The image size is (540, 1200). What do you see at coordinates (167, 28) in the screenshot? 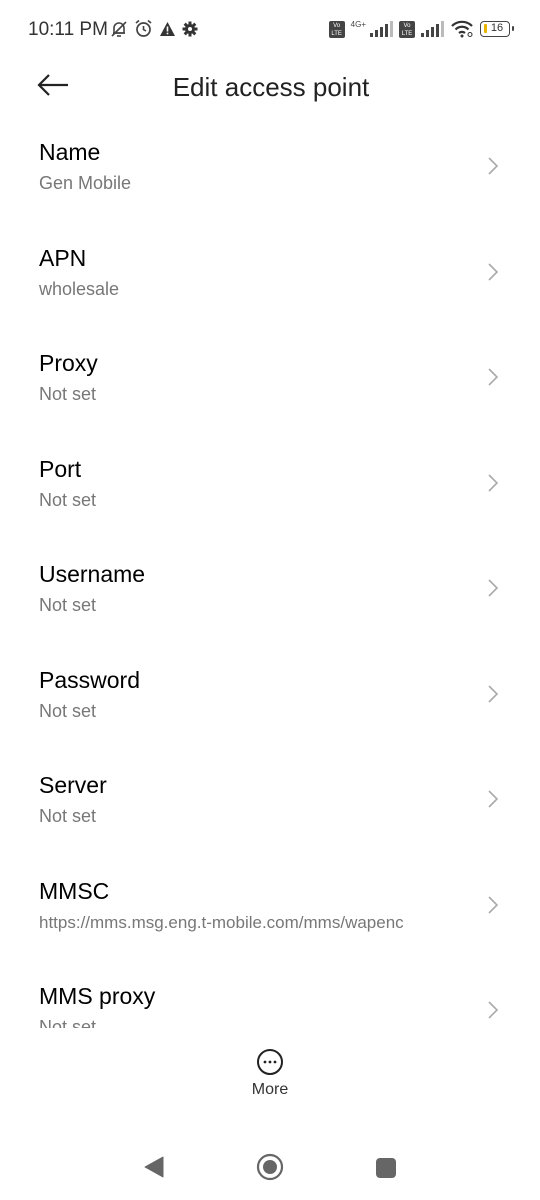
I see `warning-icon` at bounding box center [167, 28].